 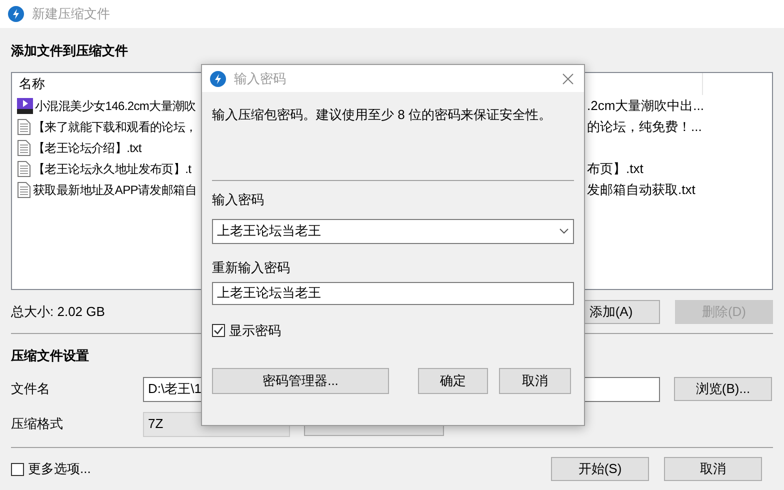 What do you see at coordinates (87, 148) in the screenshot?
I see `file-name: 【老王论坛介绍】.txt` at bounding box center [87, 148].